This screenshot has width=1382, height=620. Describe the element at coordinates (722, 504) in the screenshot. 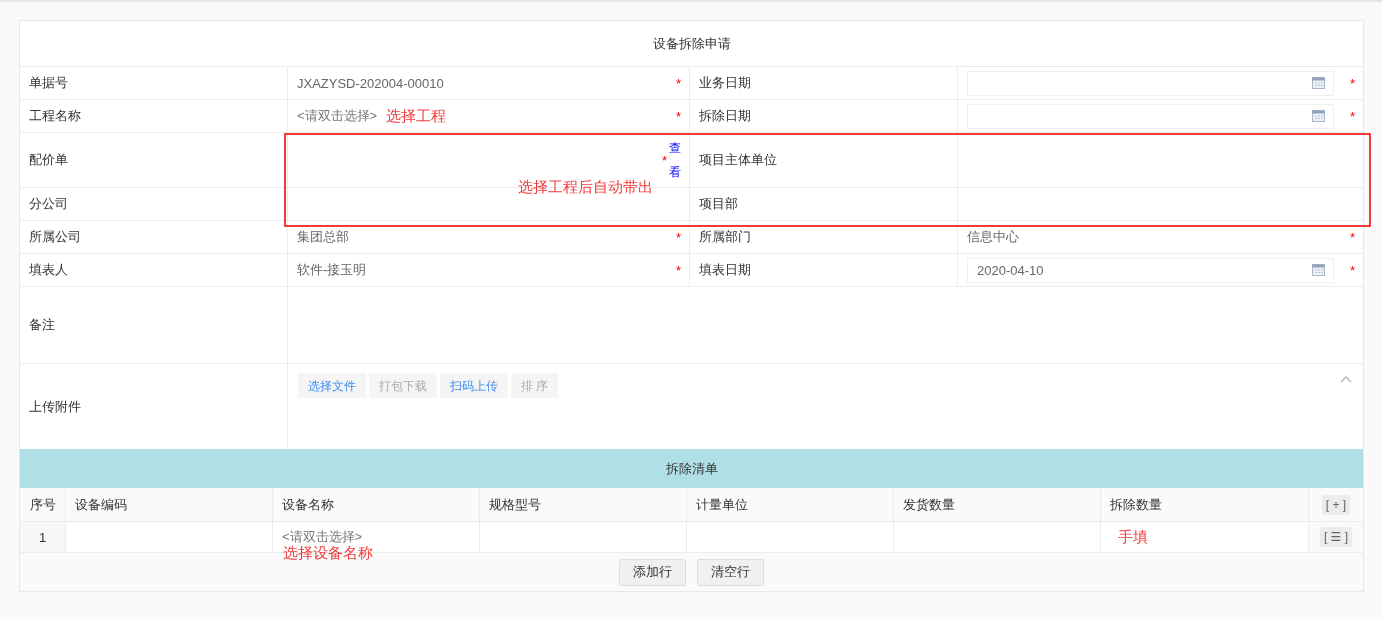

I see `column-header: 计量单位` at that location.